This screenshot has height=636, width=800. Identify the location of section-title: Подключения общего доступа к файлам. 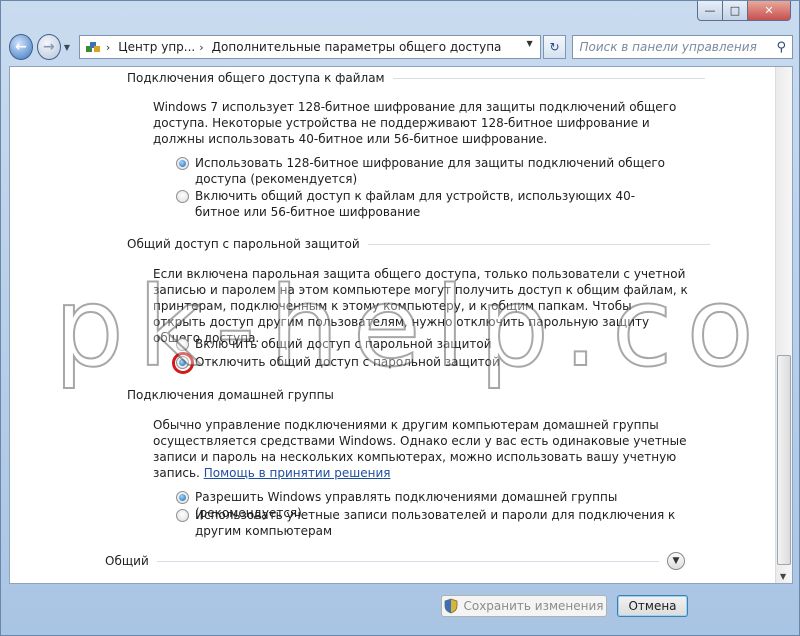
(256, 78).